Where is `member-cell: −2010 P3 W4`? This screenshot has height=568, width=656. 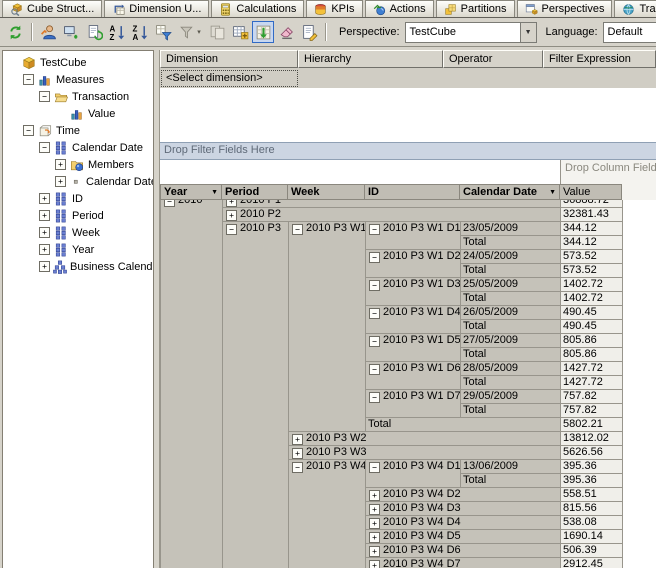
member-cell: −2010 P3 W4 is located at coordinates (327, 513).